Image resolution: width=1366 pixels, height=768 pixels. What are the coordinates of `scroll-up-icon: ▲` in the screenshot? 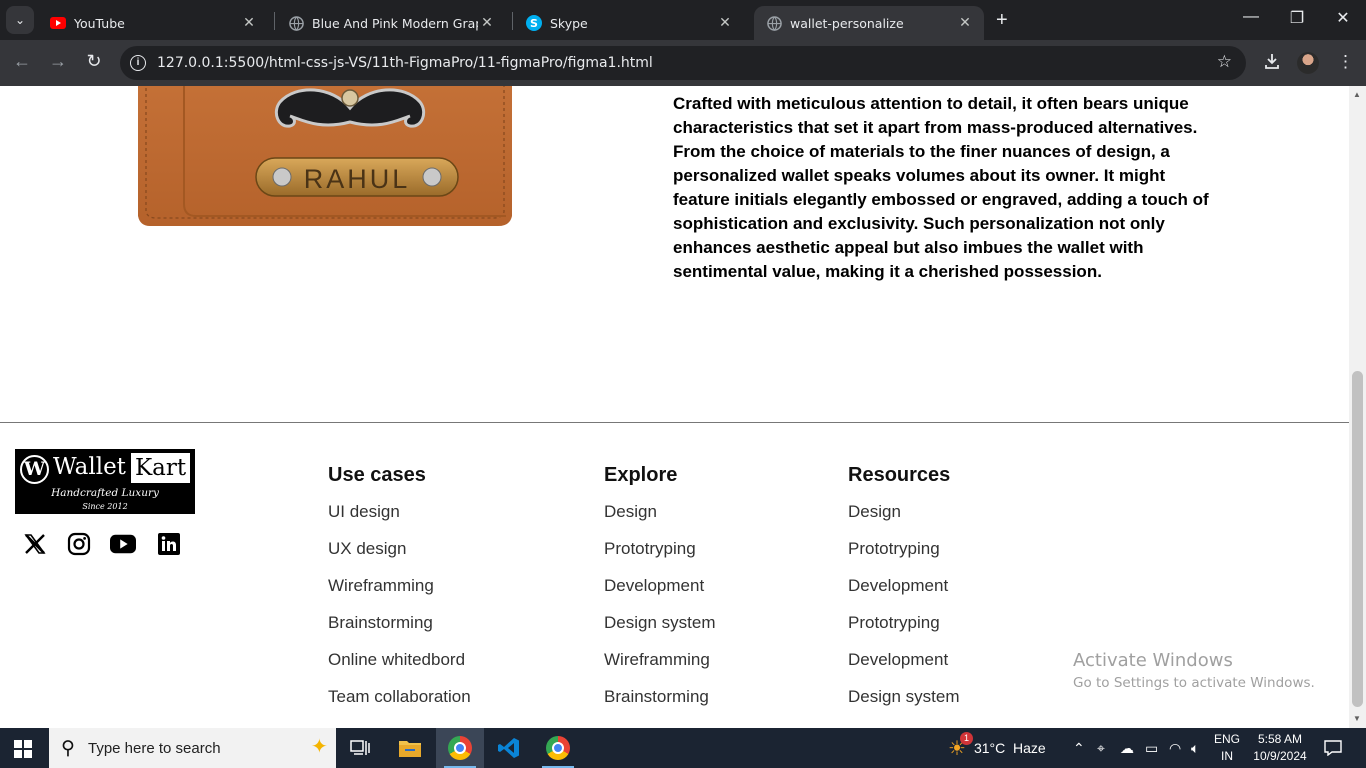 It's located at (1357, 94).